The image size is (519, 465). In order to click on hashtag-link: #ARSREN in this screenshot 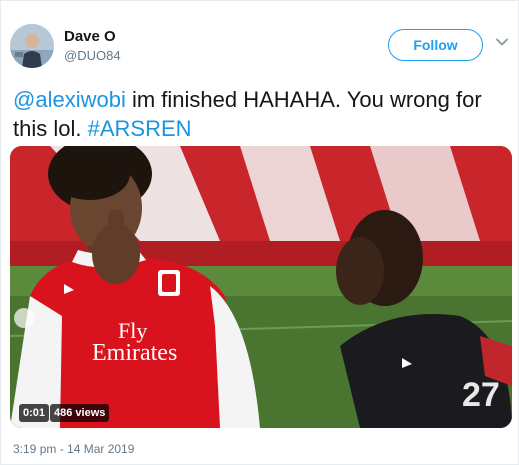, I will do `click(140, 128)`.